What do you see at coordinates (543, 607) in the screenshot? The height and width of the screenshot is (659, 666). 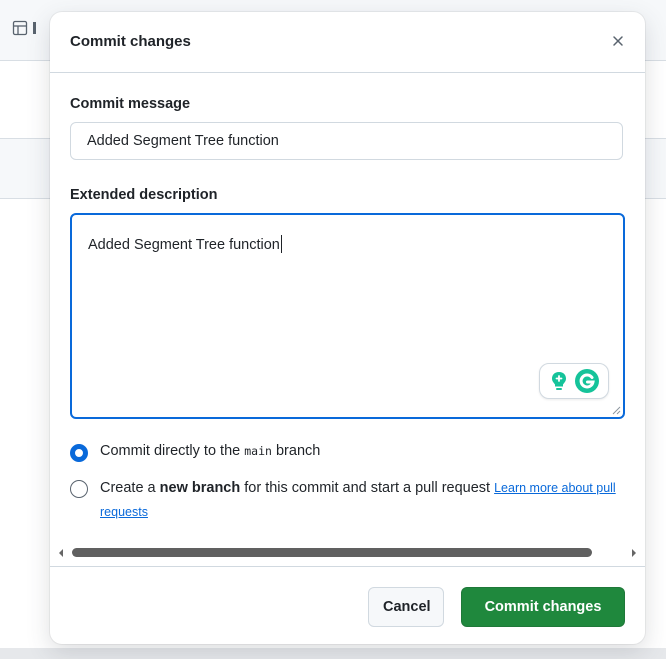 I see `commit-changes-button: Commit changes` at bounding box center [543, 607].